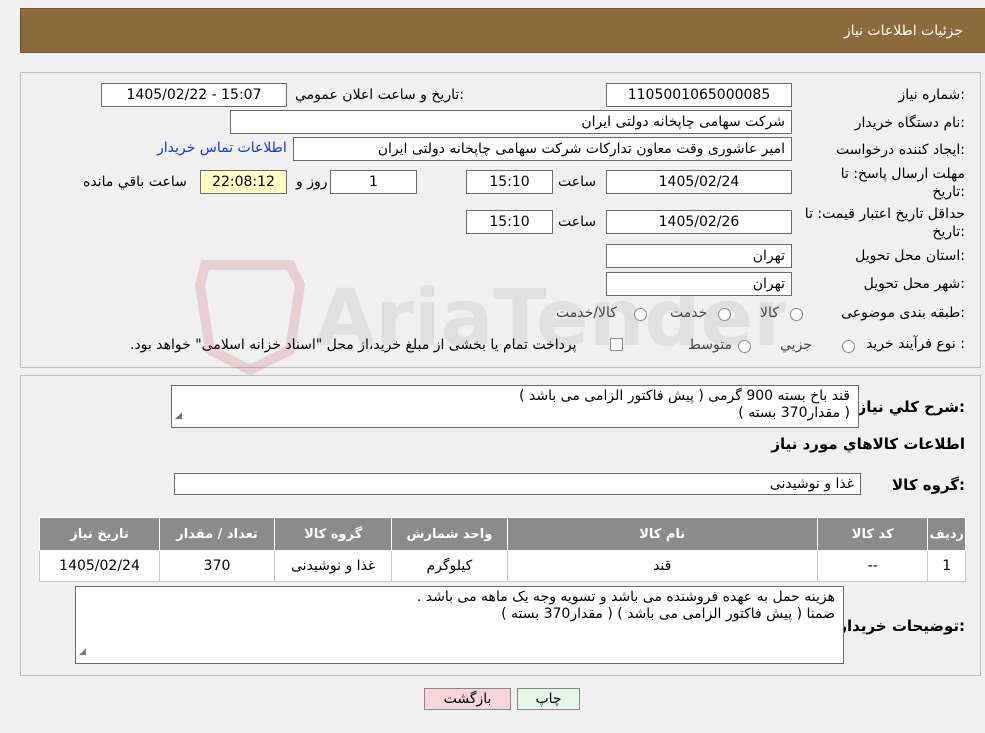 Image resolution: width=985 pixels, height=733 pixels. What do you see at coordinates (931, 95) in the screenshot?
I see `need-number-label: شماره نیاز:` at bounding box center [931, 95].